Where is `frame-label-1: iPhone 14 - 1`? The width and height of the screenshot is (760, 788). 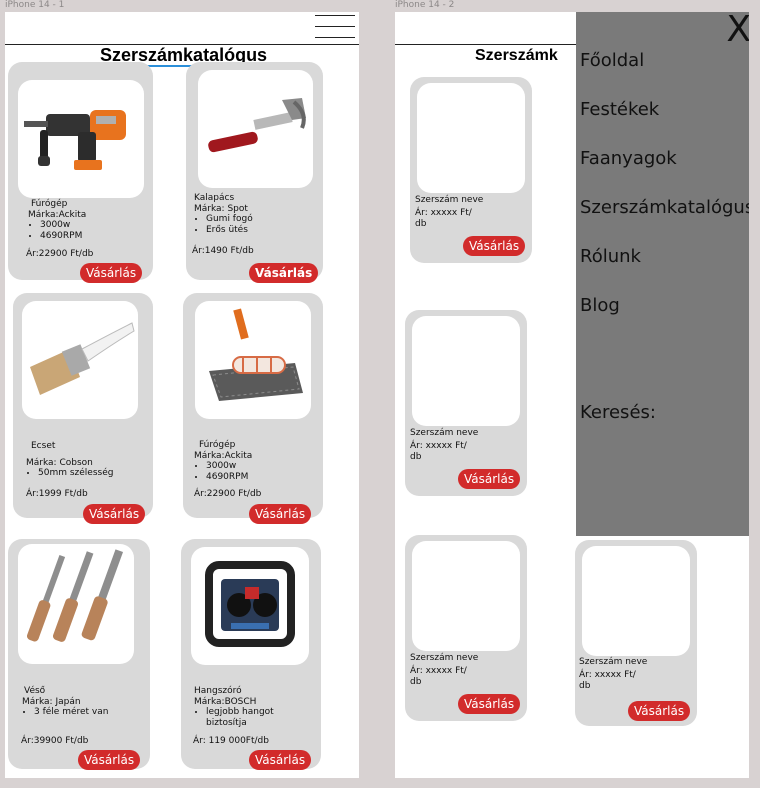 frame-label-1: iPhone 14 - 1 is located at coordinates (35, 5).